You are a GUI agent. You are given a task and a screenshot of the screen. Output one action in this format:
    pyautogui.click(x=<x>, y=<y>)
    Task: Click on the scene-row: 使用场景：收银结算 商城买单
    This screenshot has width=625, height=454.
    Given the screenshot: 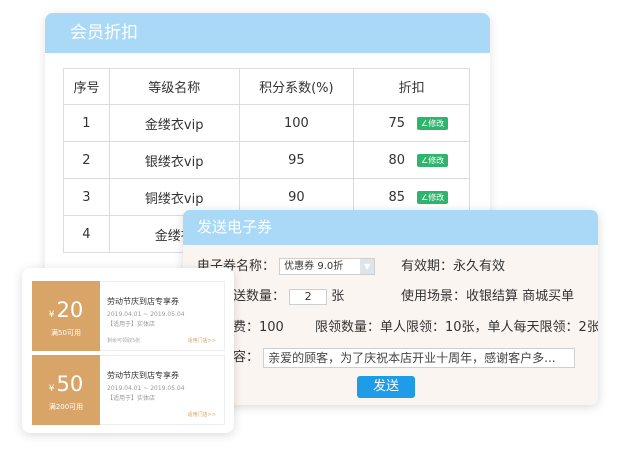 What is the action you would take?
    pyautogui.click(x=487, y=294)
    